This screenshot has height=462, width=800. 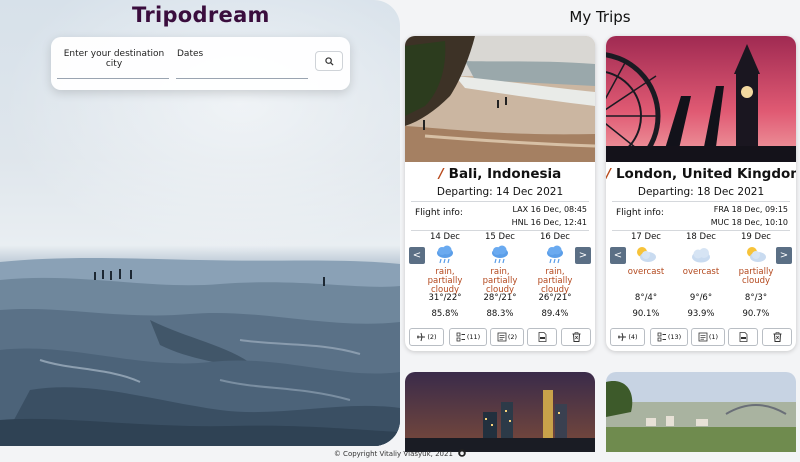 What do you see at coordinates (473, 337) in the screenshot?
I see `checklist-count: (11)` at bounding box center [473, 337].